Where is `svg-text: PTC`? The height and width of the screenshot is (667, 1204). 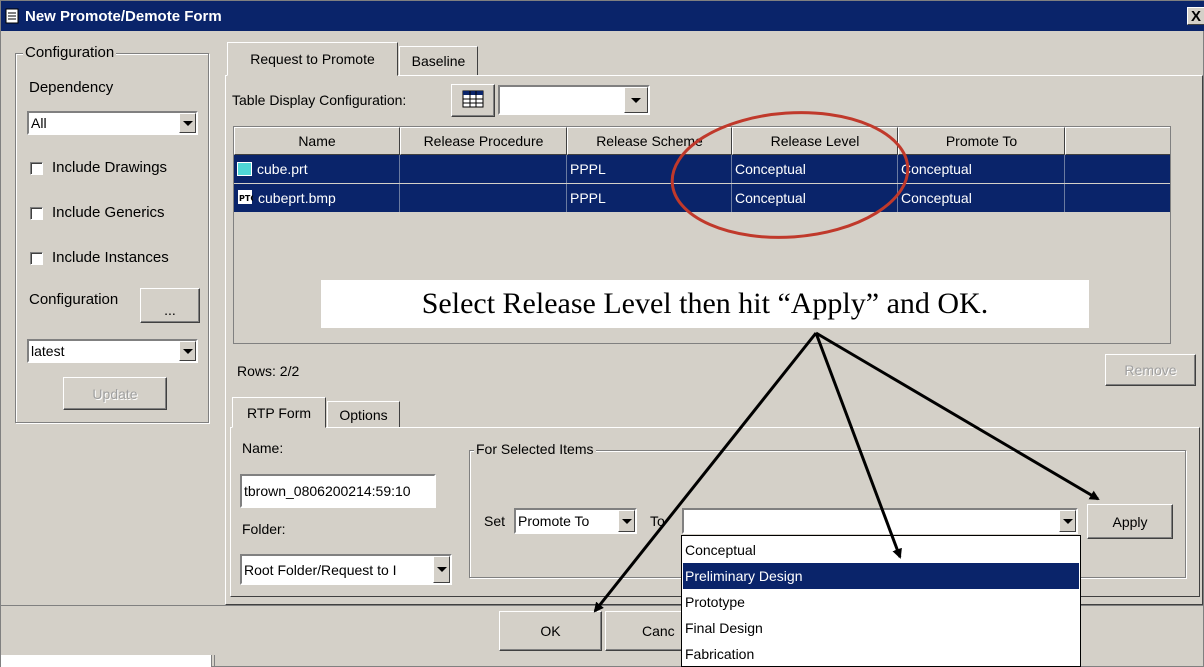
svg-text: PTC is located at coordinates (246, 198).